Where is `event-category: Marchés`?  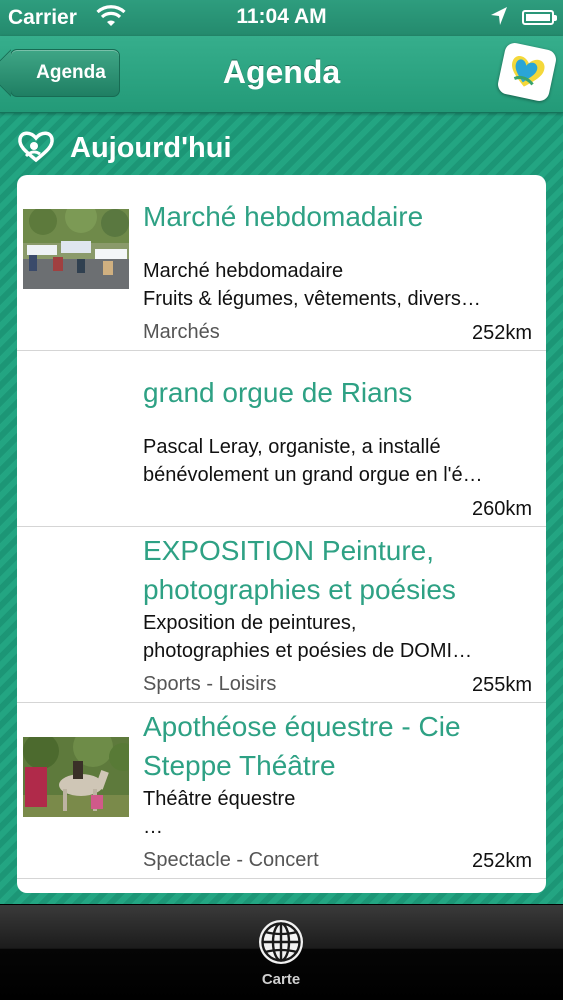 event-category: Marchés is located at coordinates (181, 332).